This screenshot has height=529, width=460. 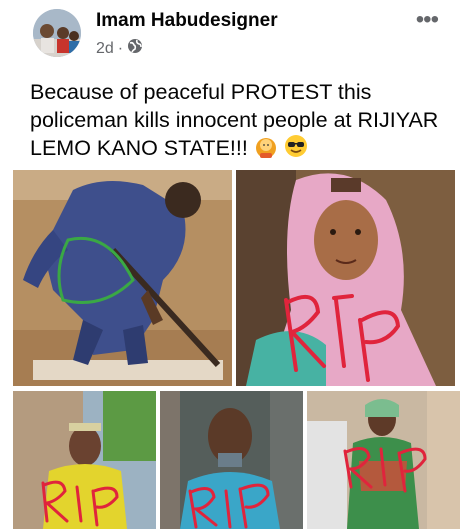 What do you see at coordinates (84, 460) in the screenshot?
I see `photo-man-yellow-shirt` at bounding box center [84, 460].